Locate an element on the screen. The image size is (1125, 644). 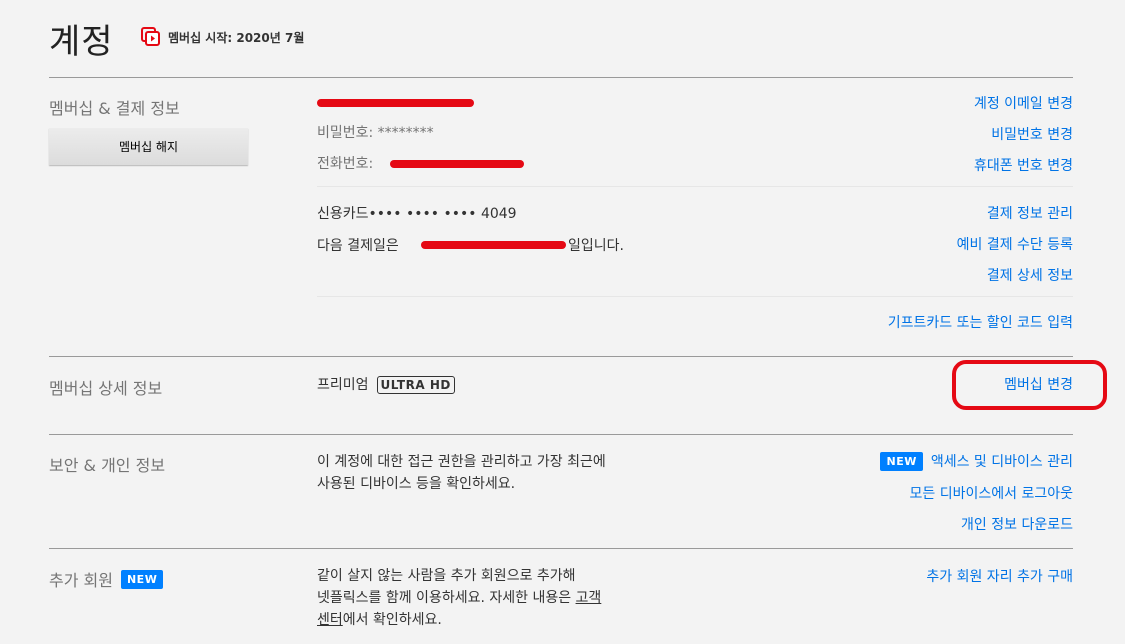
extra-members-title: 추가 회원 is located at coordinates (81, 580).